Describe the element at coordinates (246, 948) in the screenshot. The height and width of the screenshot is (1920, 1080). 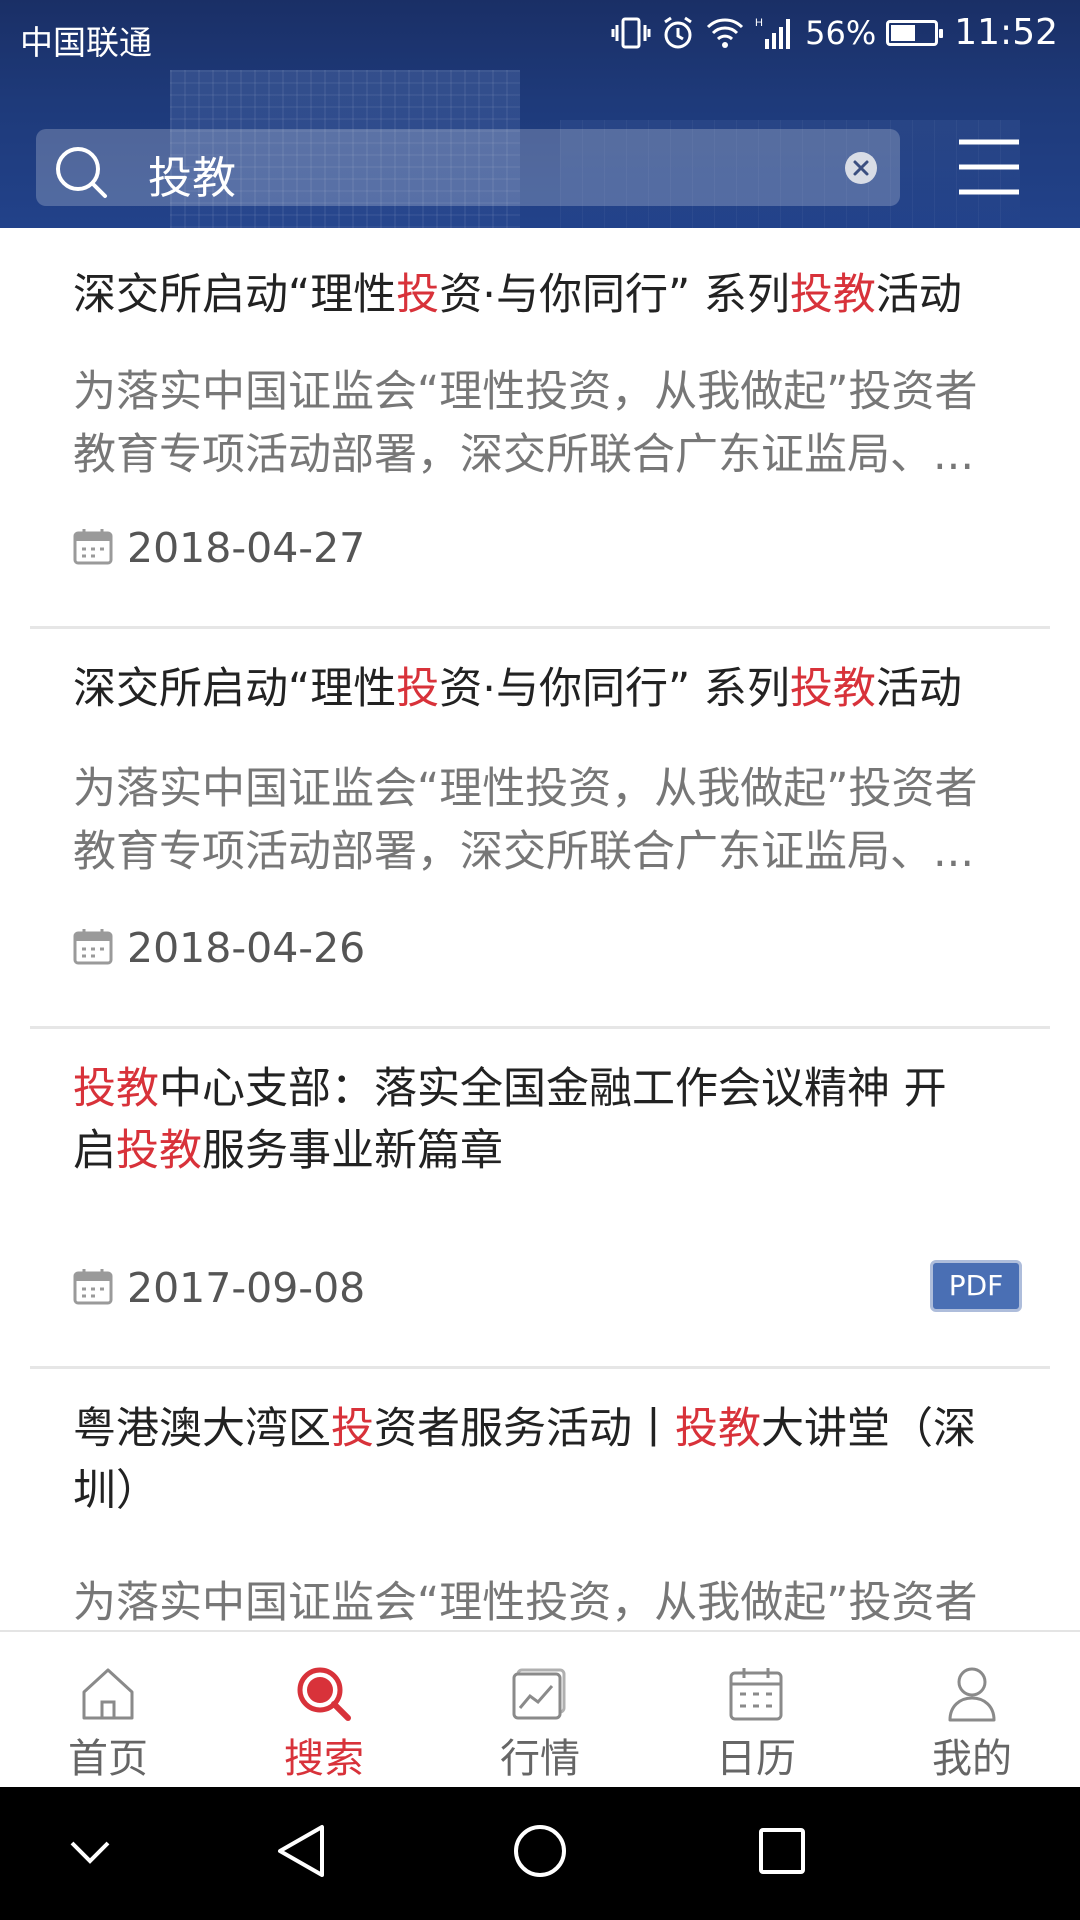
I see `result-date: 2018-04-26` at that location.